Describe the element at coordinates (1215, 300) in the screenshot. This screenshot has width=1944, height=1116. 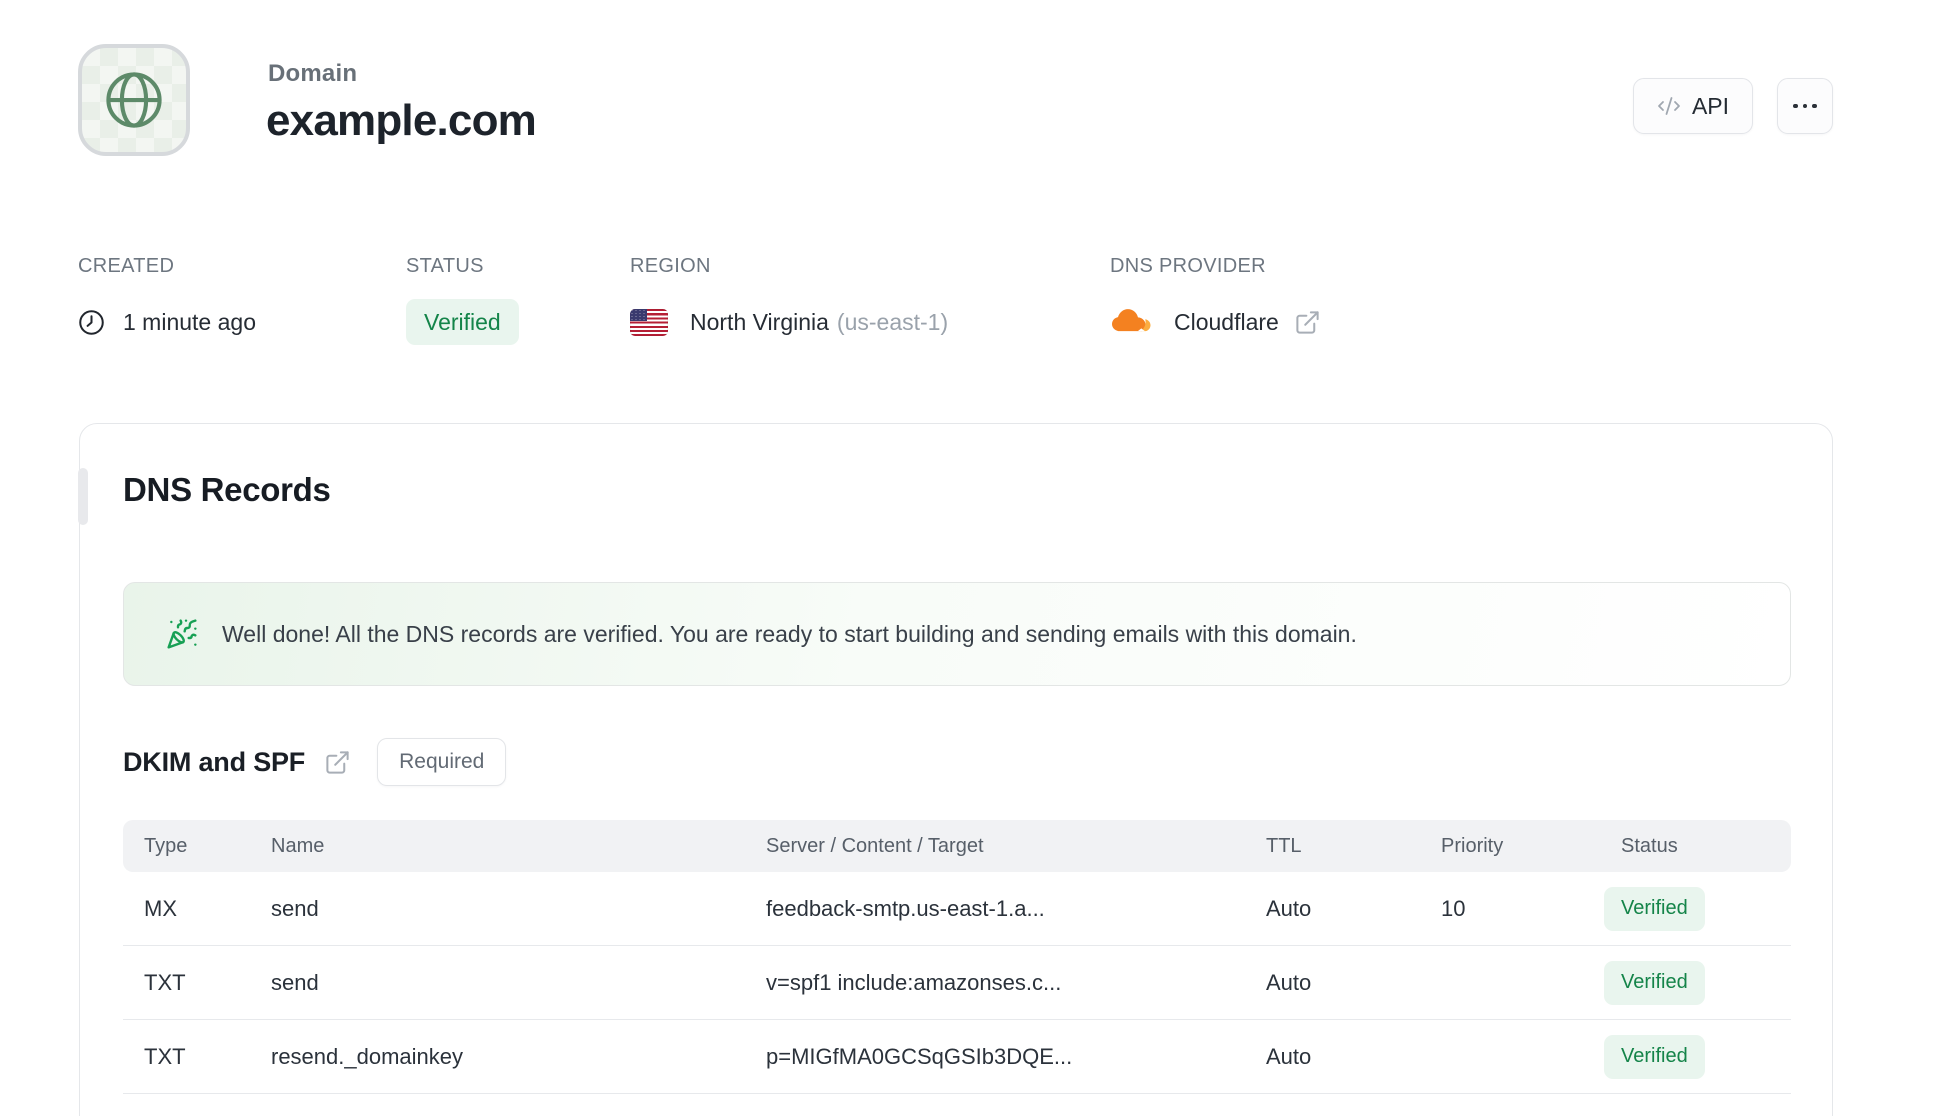
I see `meta-dns-provider: DNS PROVIDER Cloudflare` at that location.